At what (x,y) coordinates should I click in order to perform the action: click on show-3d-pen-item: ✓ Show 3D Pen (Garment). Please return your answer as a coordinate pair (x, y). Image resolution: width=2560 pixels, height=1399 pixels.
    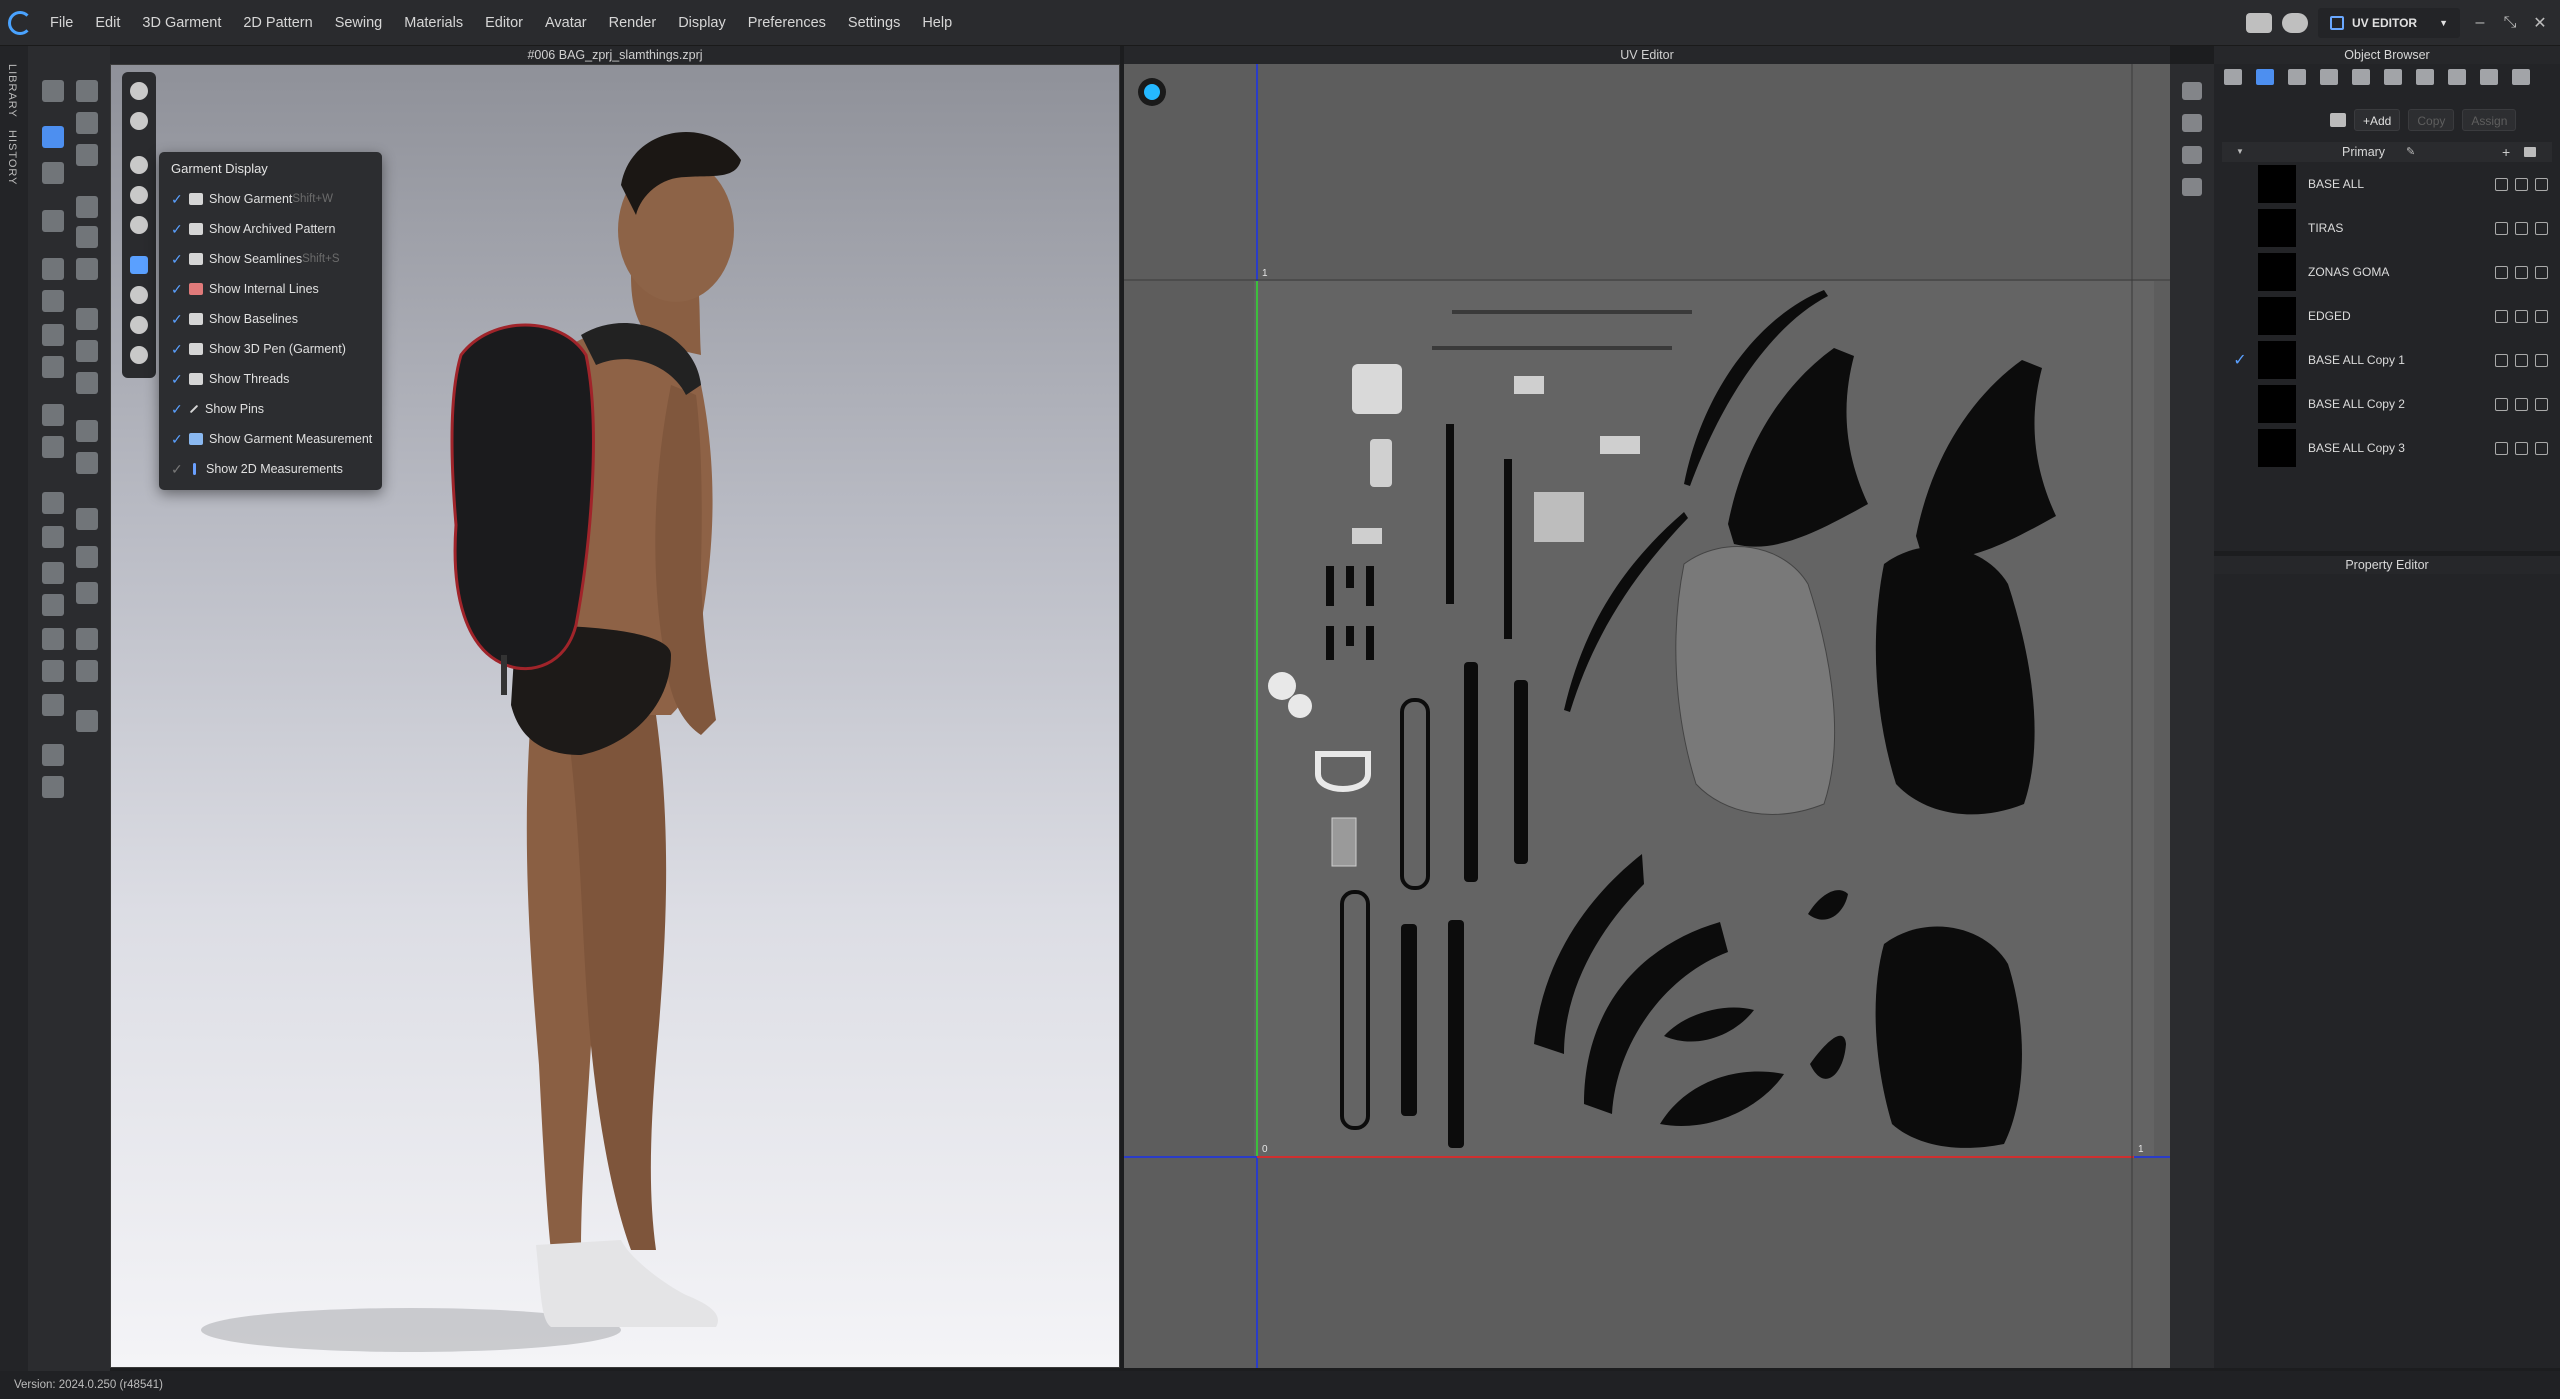
    Looking at the image, I should click on (273, 349).